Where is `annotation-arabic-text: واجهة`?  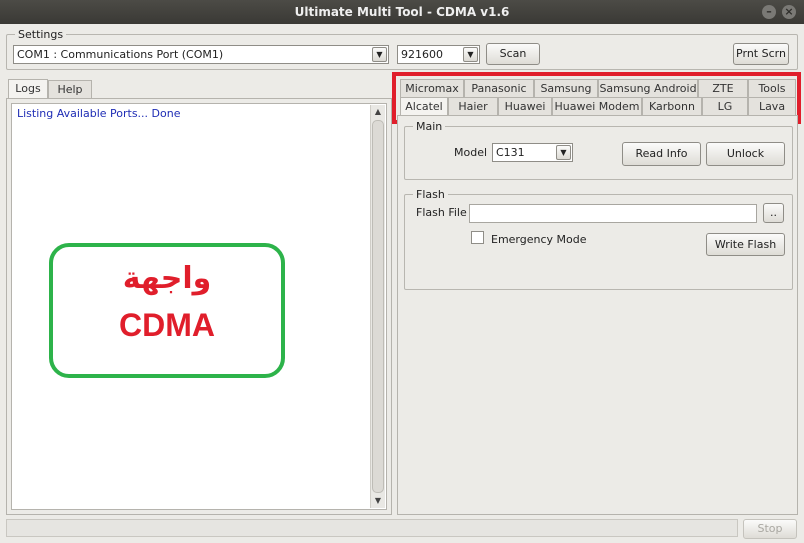 annotation-arabic-text: واجهة is located at coordinates (167, 278).